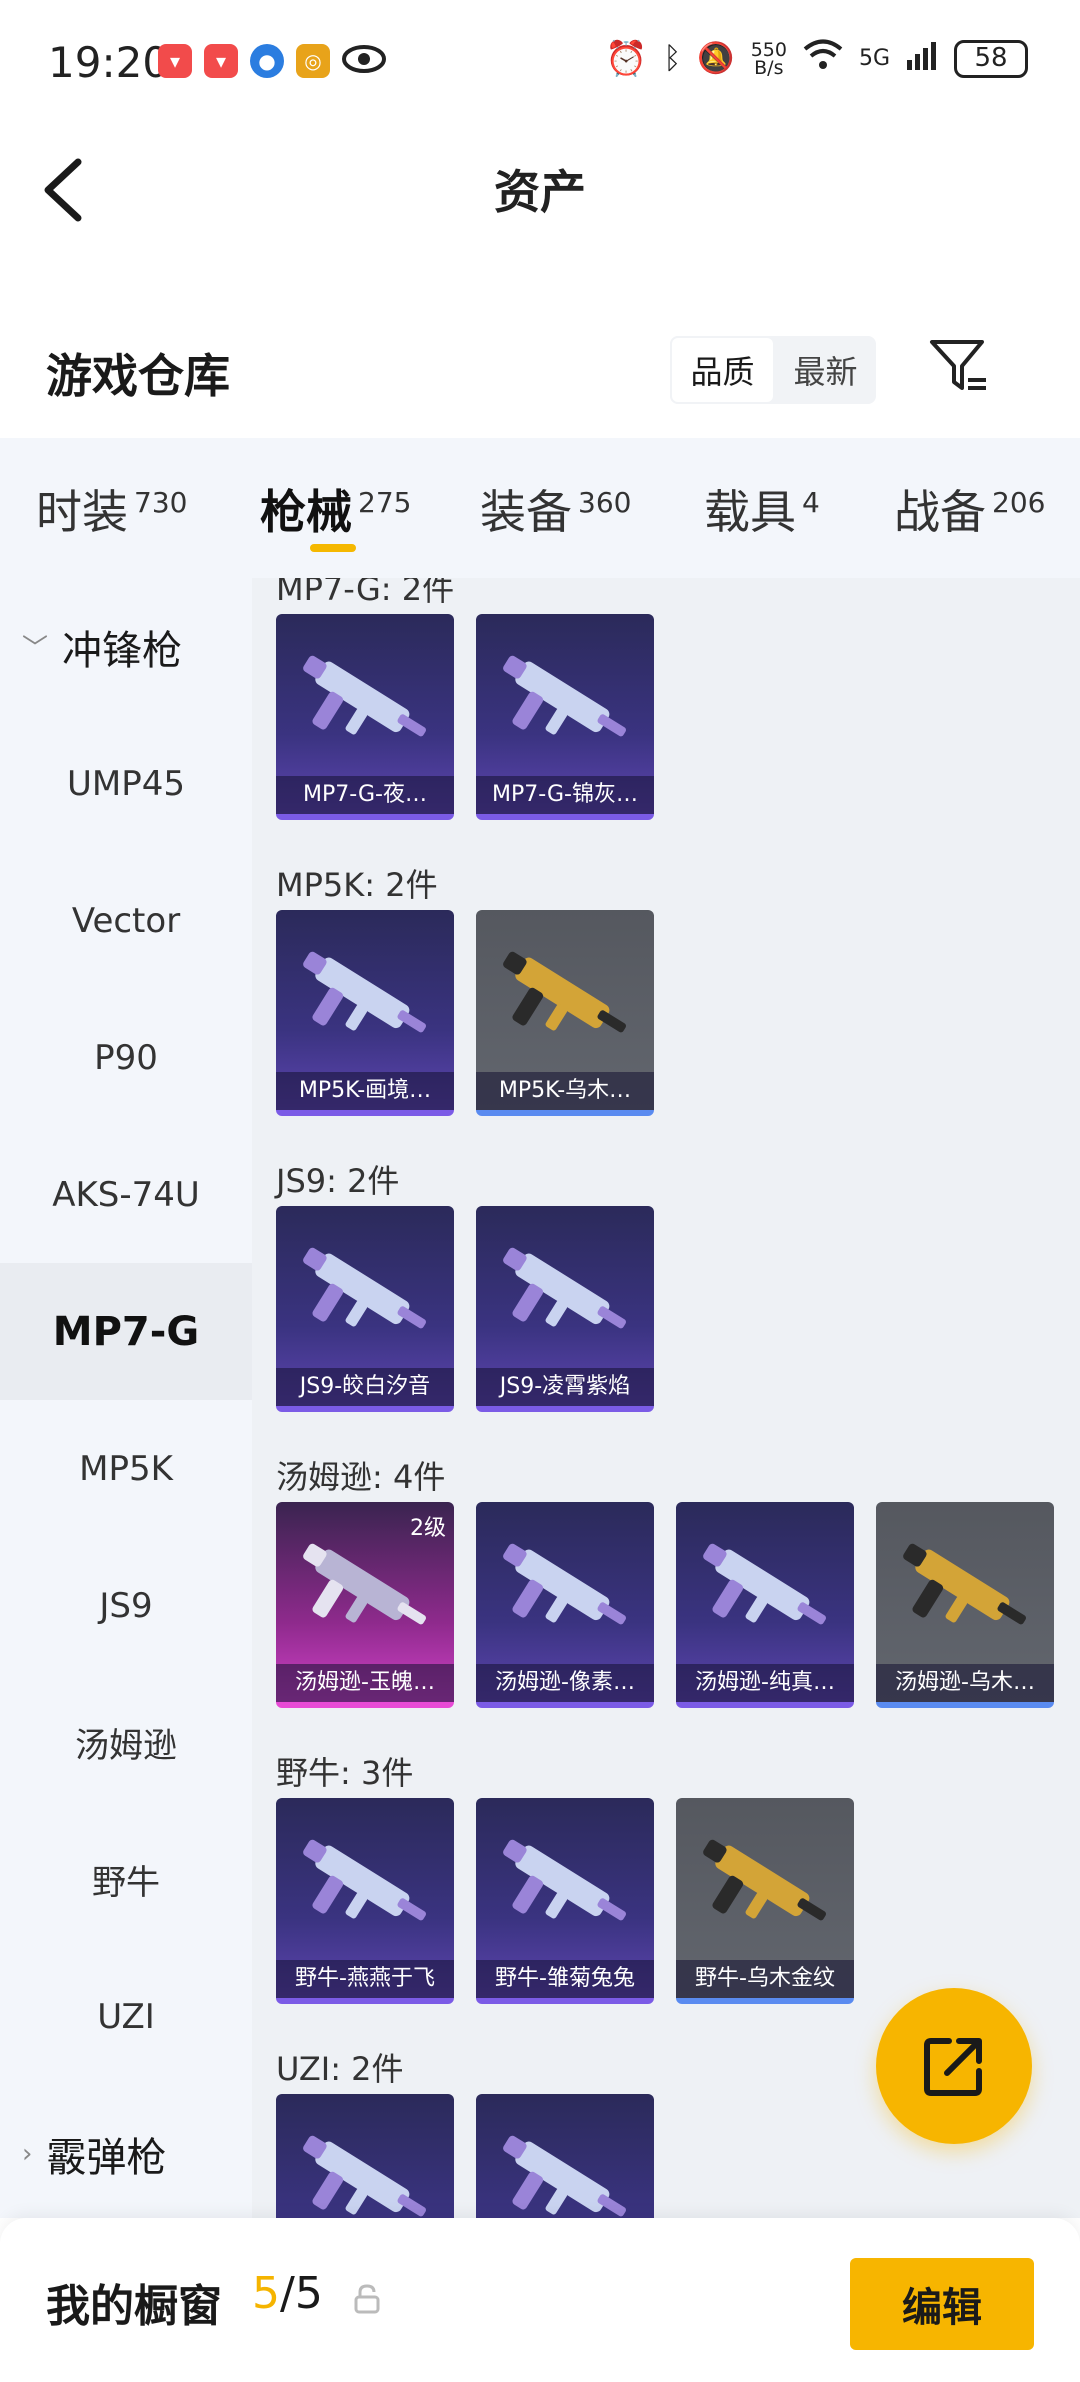 This screenshot has height=2382, width=1080. What do you see at coordinates (565, 1387) in the screenshot?
I see `skin-name: JS9-凌霄紫焰` at bounding box center [565, 1387].